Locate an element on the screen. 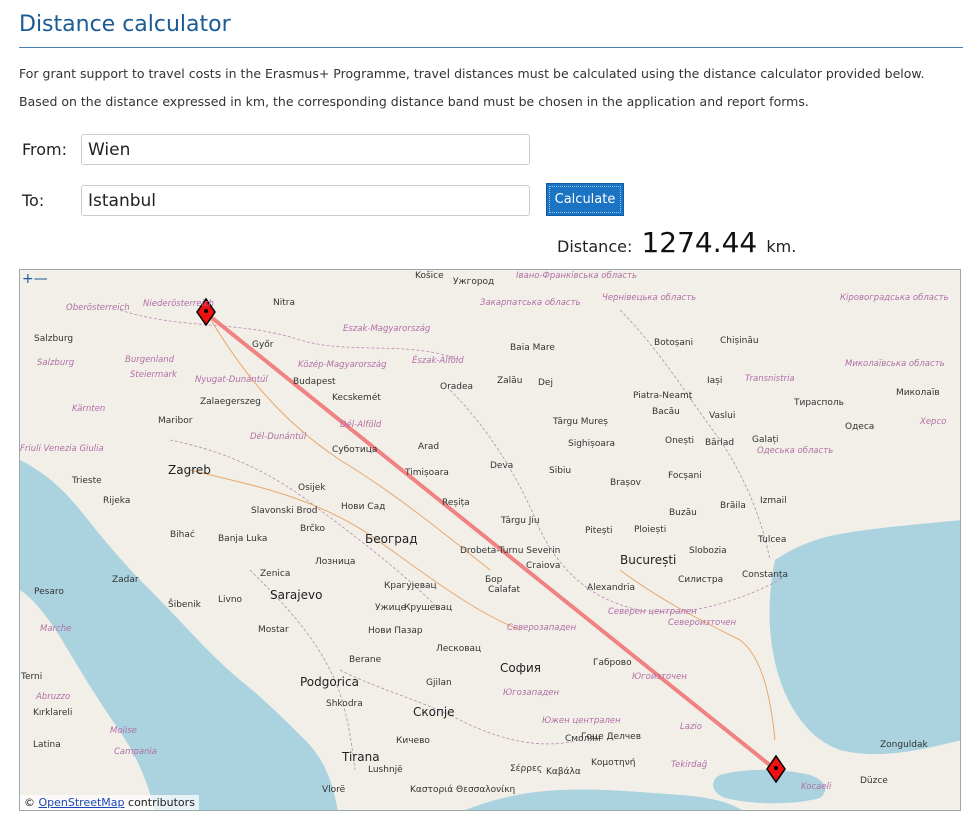  map-place-label: Югозападен is located at coordinates (531, 693).